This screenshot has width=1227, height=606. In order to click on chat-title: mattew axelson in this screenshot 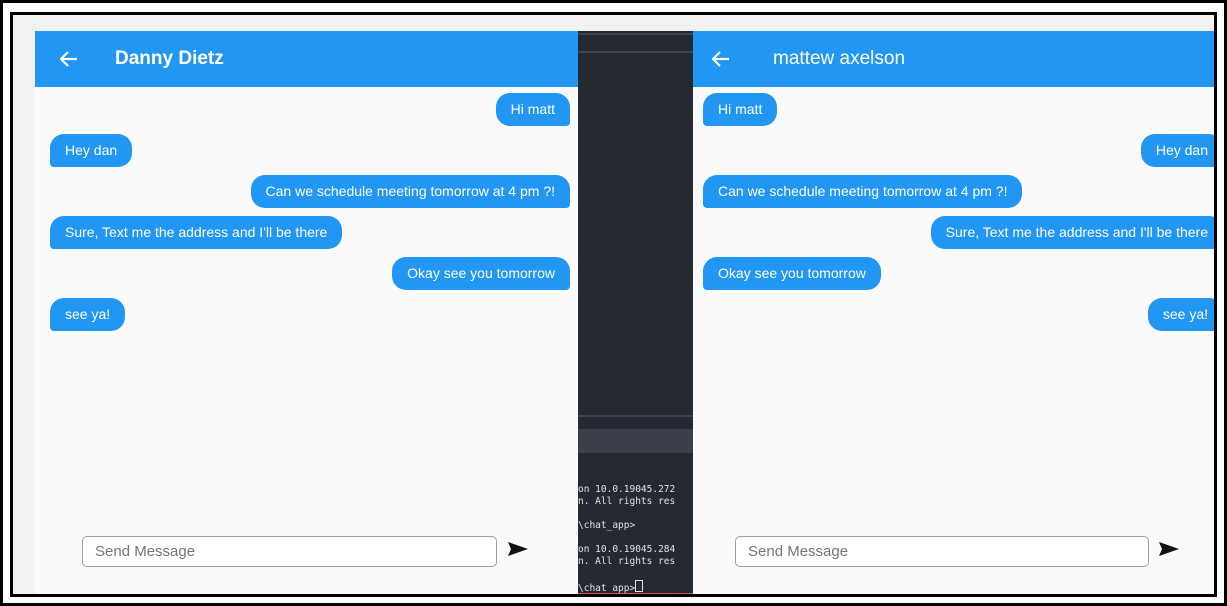, I will do `click(839, 58)`.